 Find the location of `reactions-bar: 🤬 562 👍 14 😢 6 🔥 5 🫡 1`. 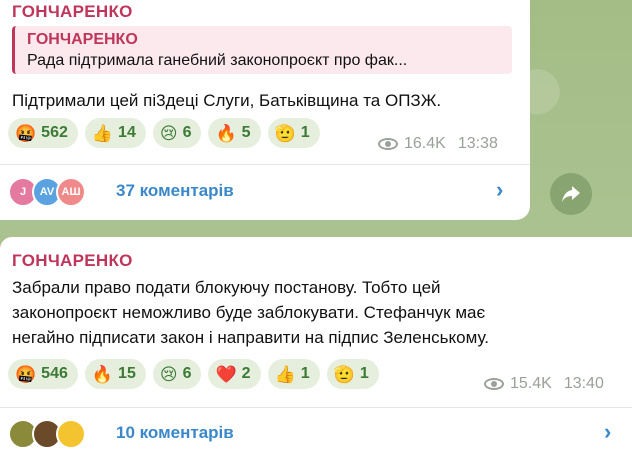

reactions-bar: 🤬 562 👍 14 😢 6 🔥 5 🫡 1 is located at coordinates (164, 133).